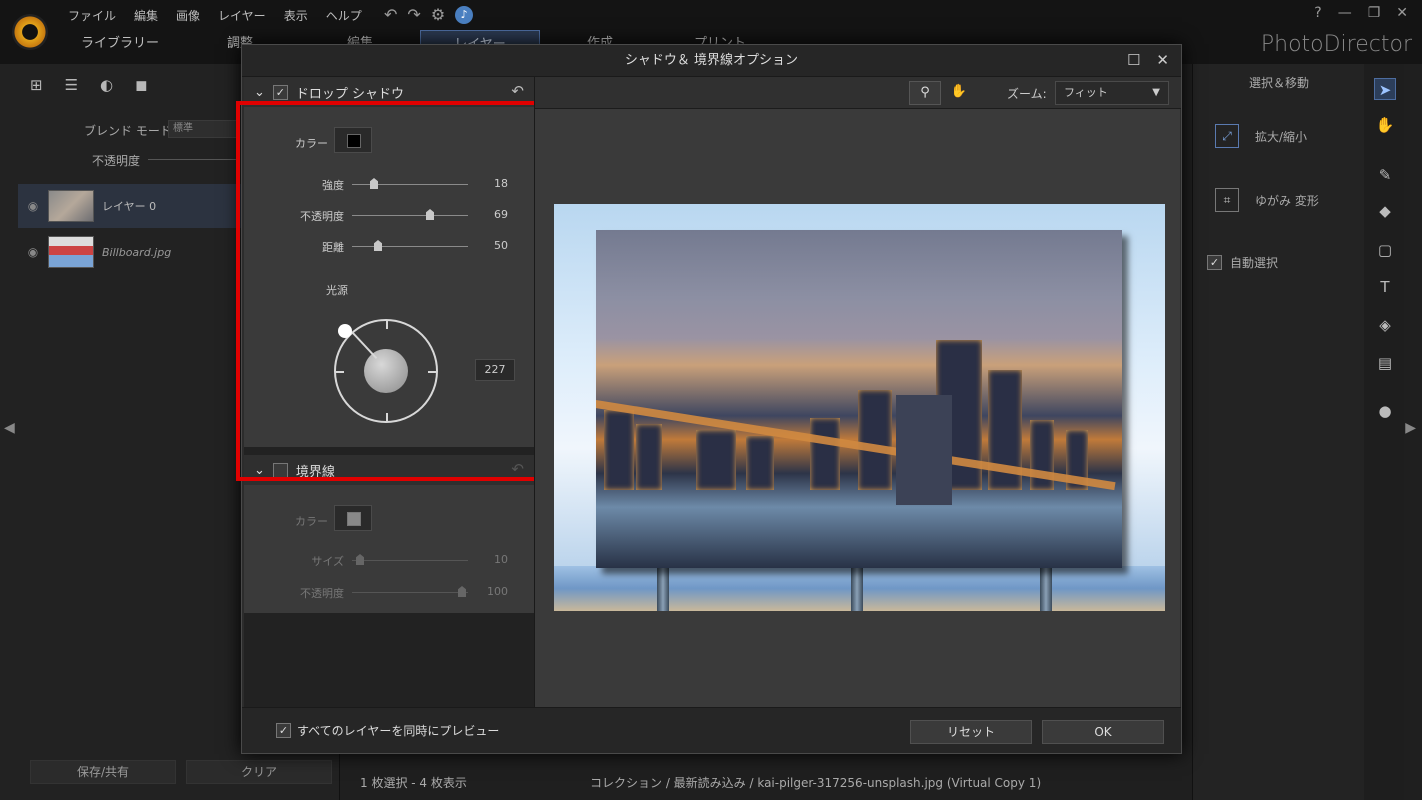  What do you see at coordinates (280, 470) in the screenshot?
I see `border-checkbox` at bounding box center [280, 470].